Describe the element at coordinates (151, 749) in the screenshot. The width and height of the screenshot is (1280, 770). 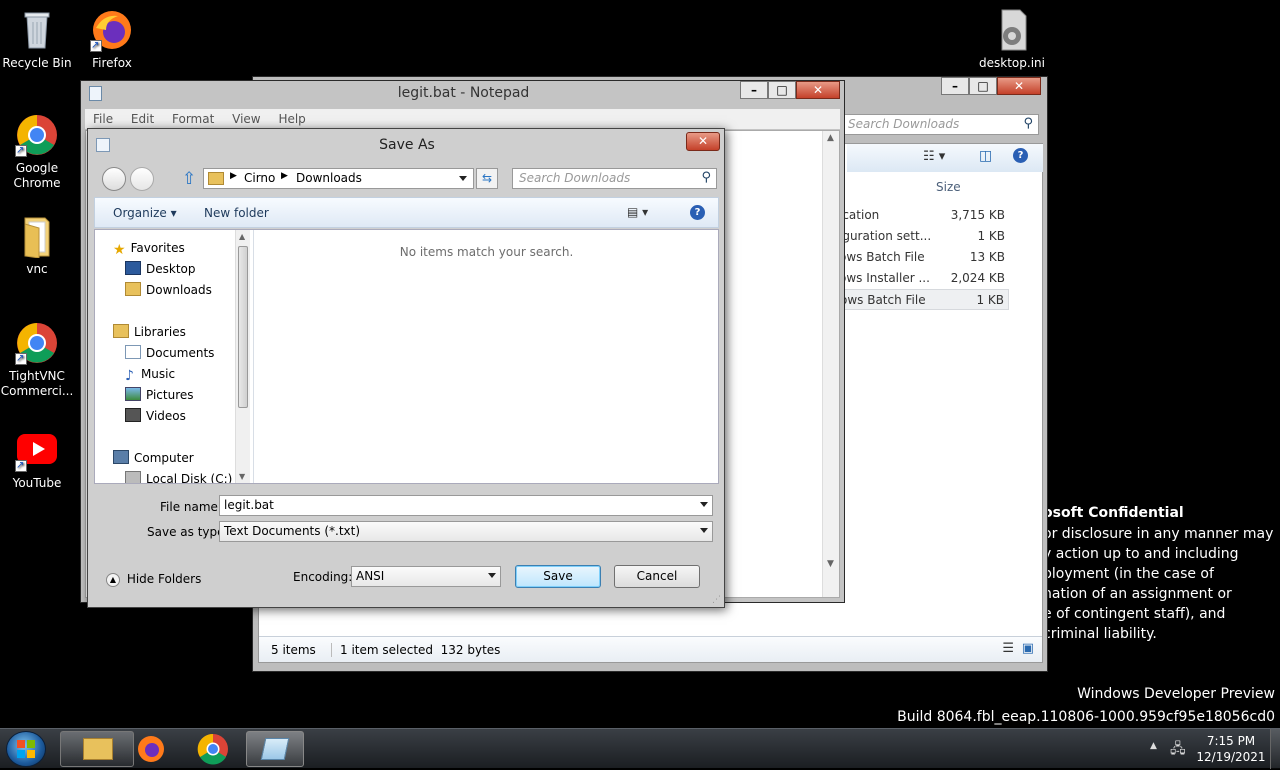
I see `taskbar-firefox-button` at that location.